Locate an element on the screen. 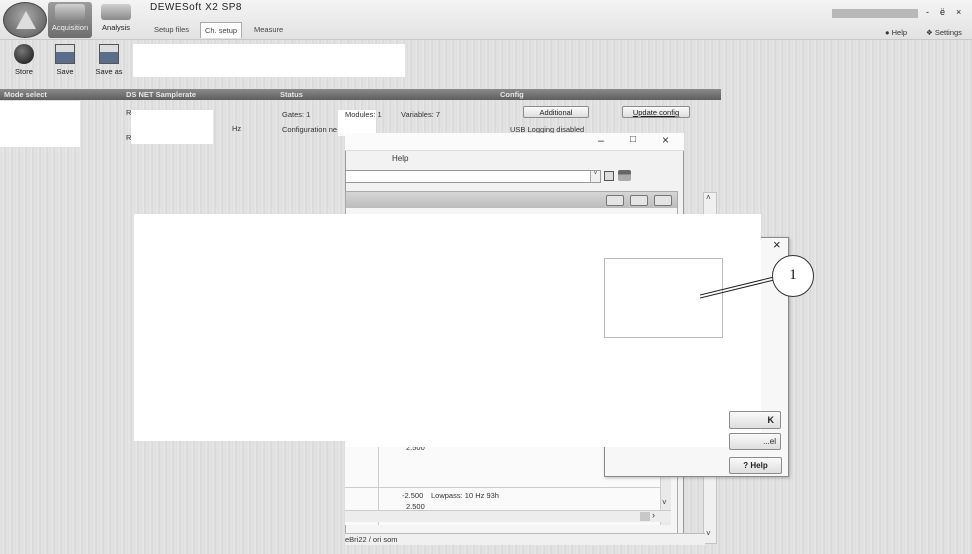 The height and width of the screenshot is (554, 972). mode-acquisition-label: Acquisition is located at coordinates (70, 27).